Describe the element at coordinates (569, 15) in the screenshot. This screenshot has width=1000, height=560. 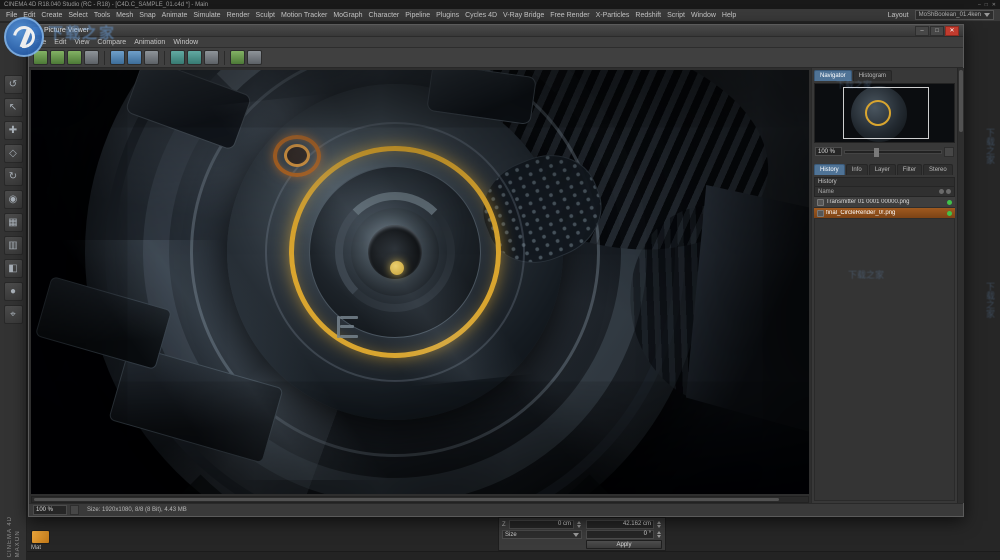
I see `menu-free-render: Free Render` at that location.